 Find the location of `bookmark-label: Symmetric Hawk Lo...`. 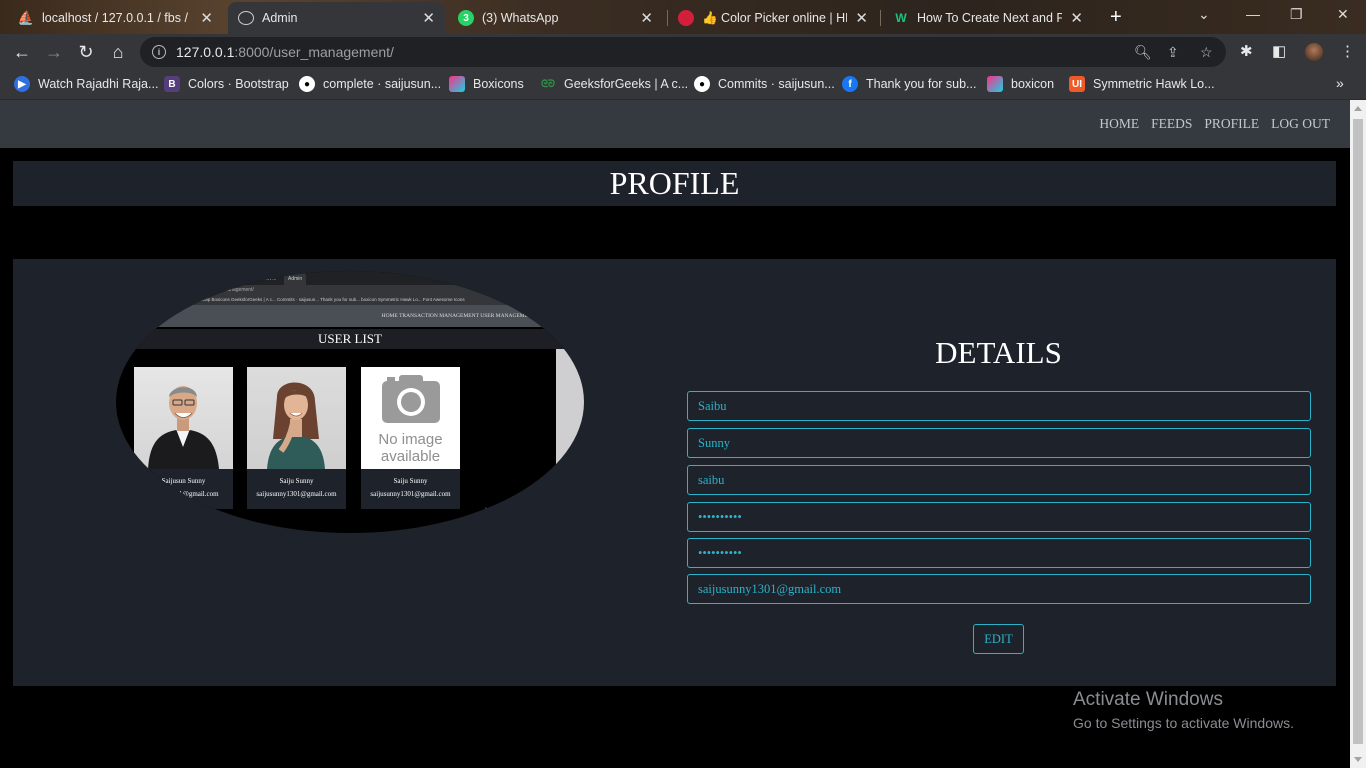

bookmark-label: Symmetric Hawk Lo... is located at coordinates (1154, 84).